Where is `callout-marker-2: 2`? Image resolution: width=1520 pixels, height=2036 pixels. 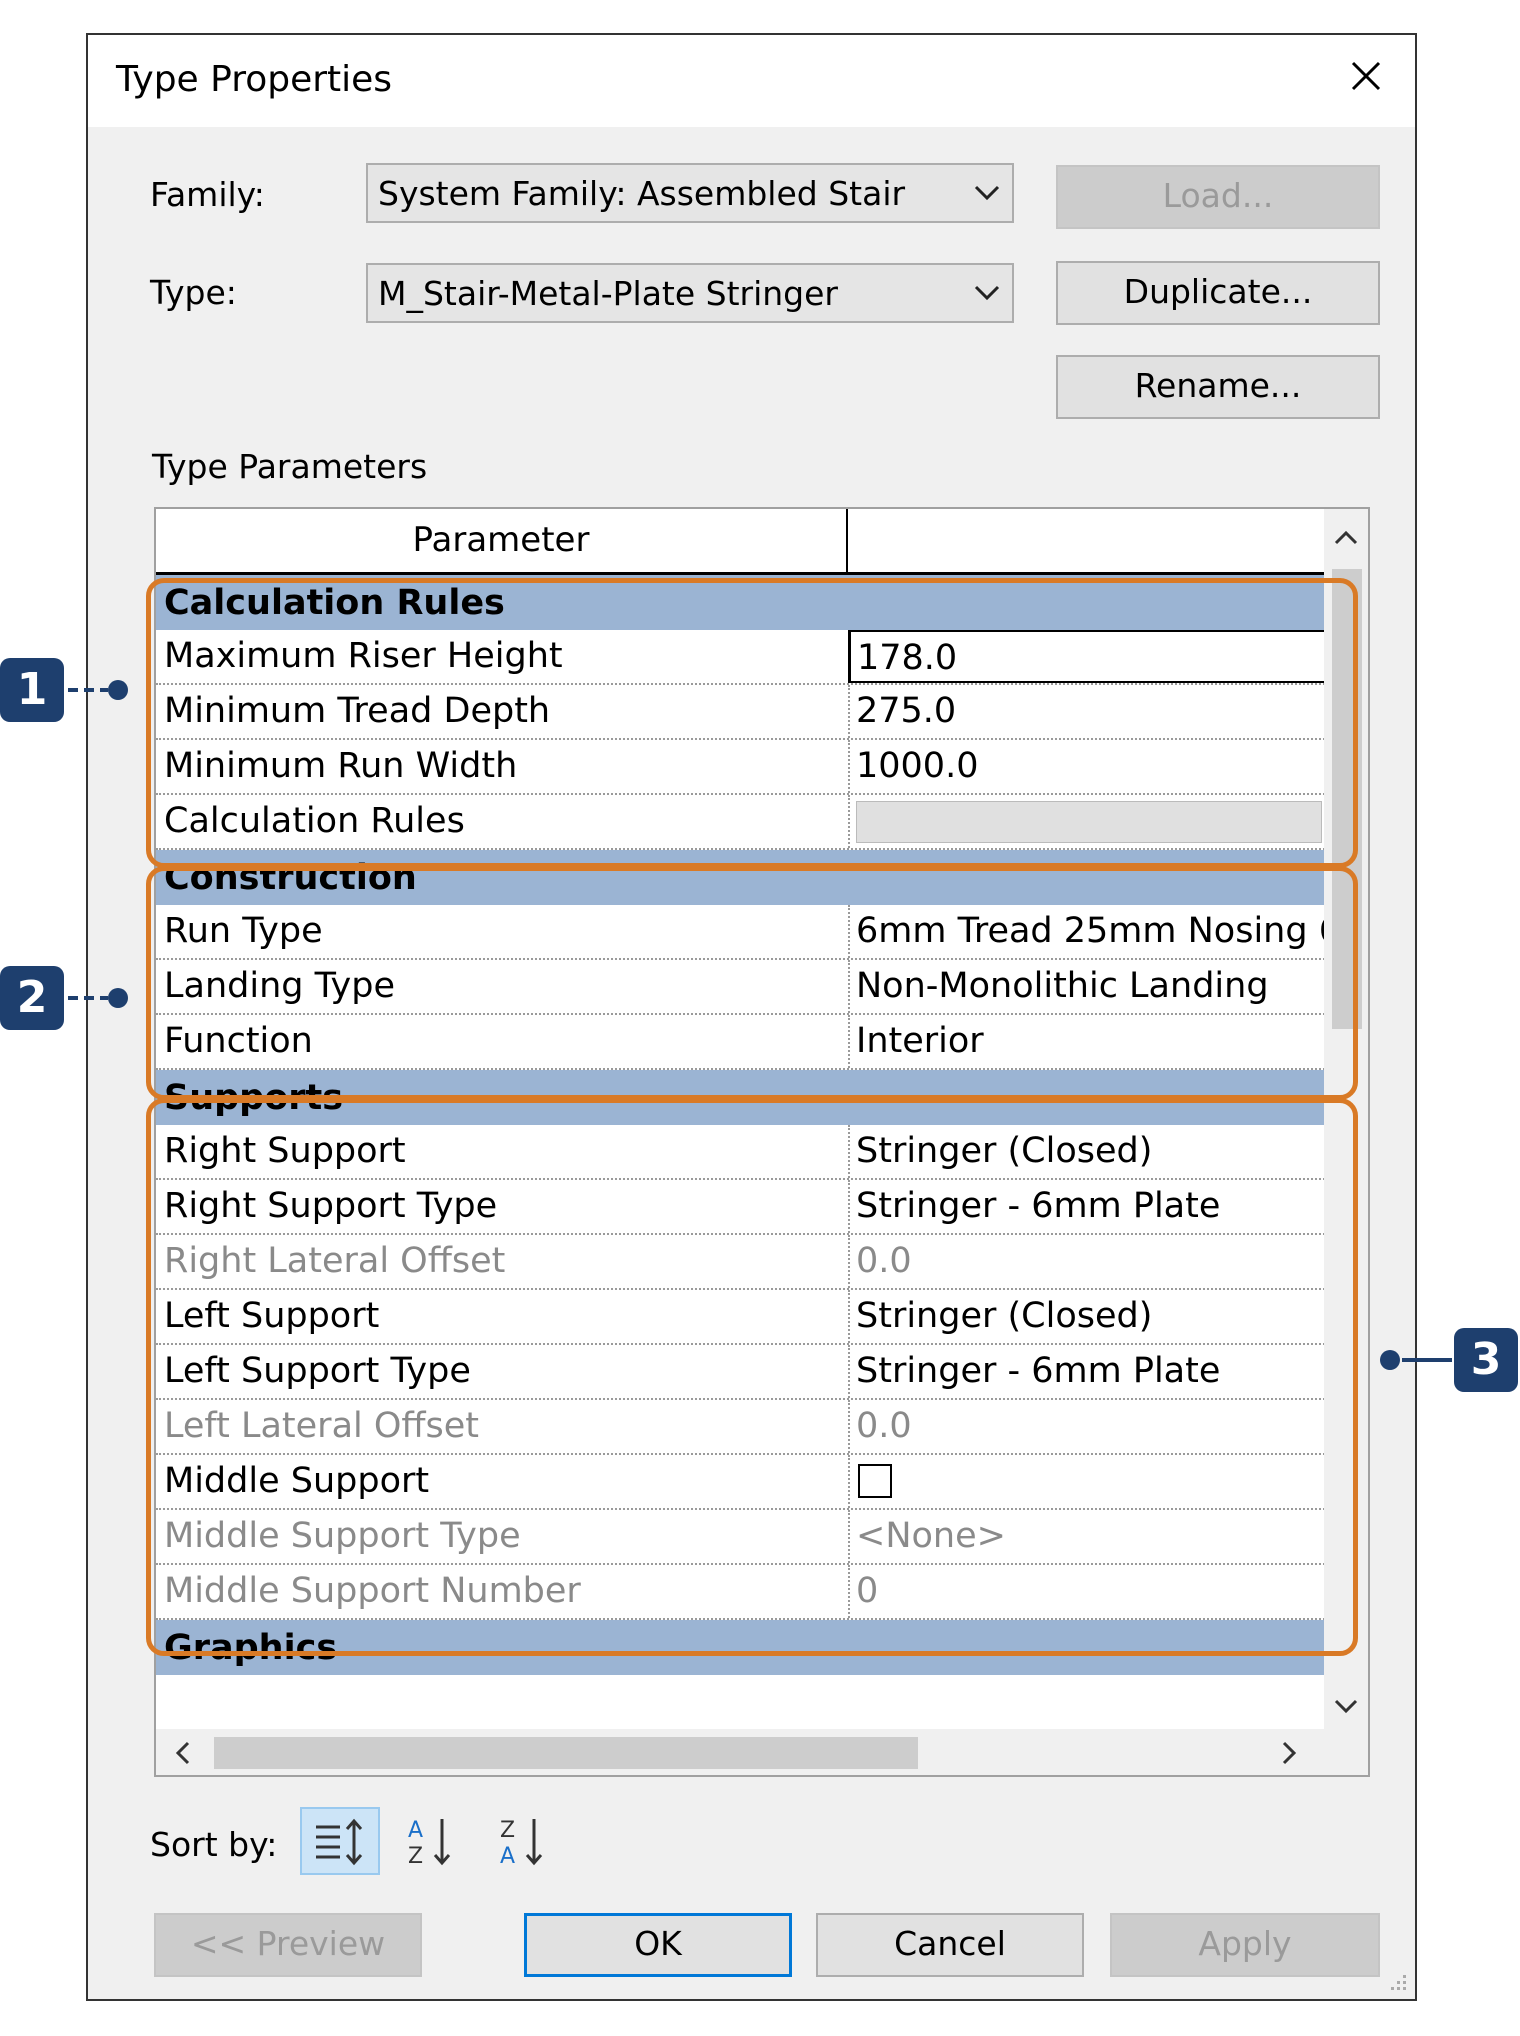
callout-marker-2: 2 is located at coordinates (32, 998).